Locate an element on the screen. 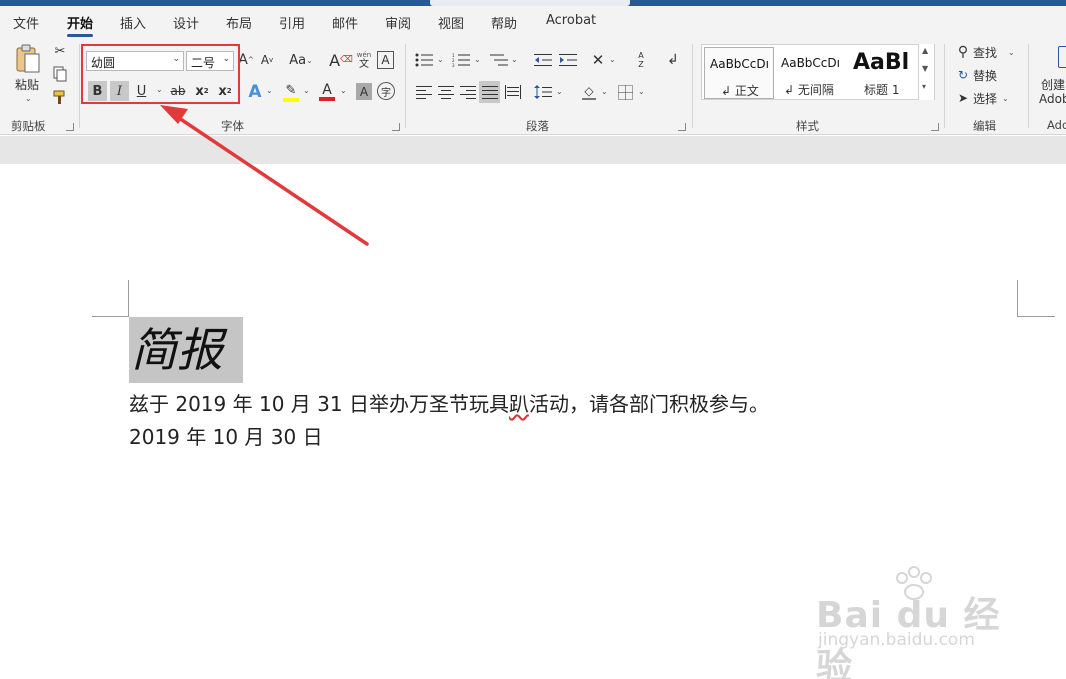 The image size is (1066, 679). baidu-watermark: Bai du 经验 jingyan.baidu.com is located at coordinates (916, 622).